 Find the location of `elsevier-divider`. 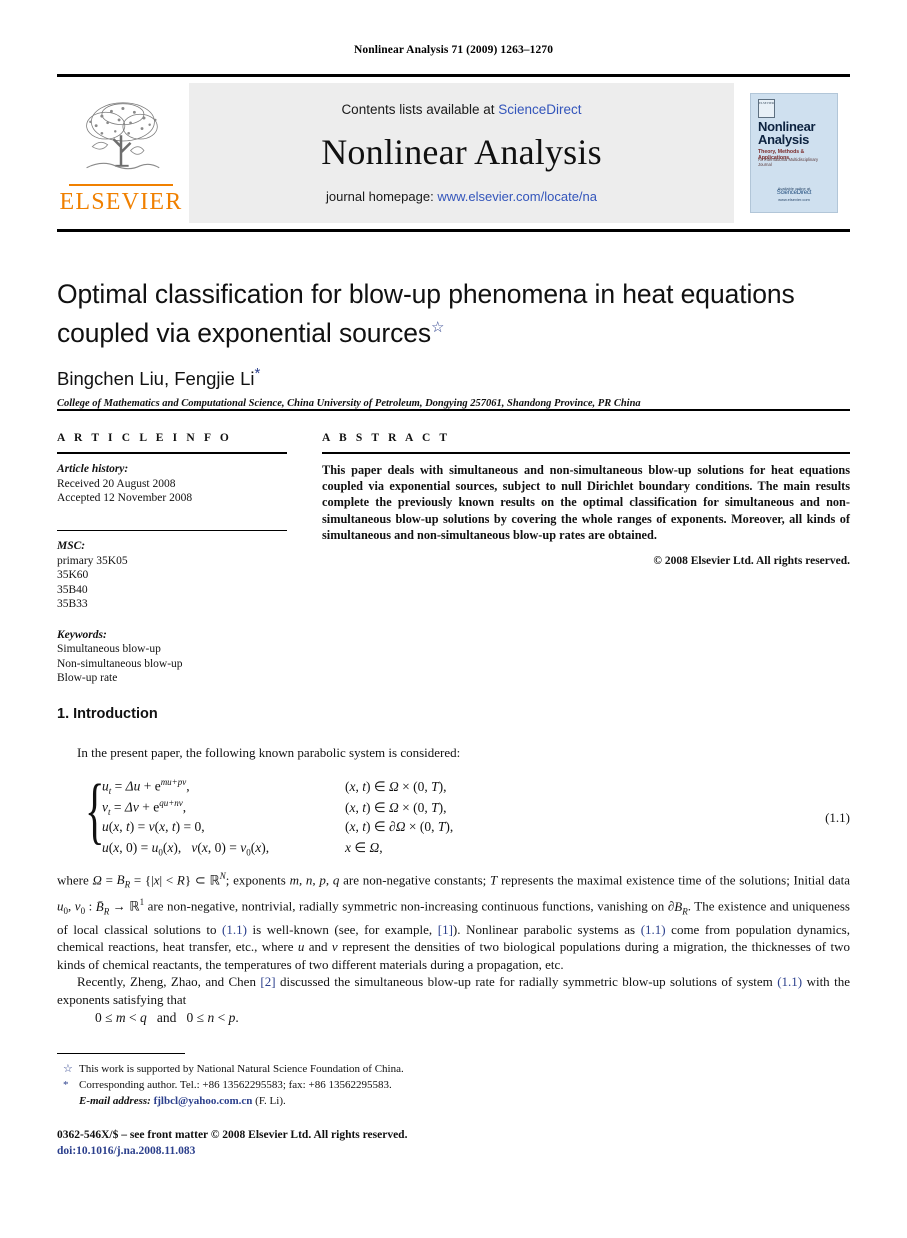

elsevier-divider is located at coordinates (121, 184).